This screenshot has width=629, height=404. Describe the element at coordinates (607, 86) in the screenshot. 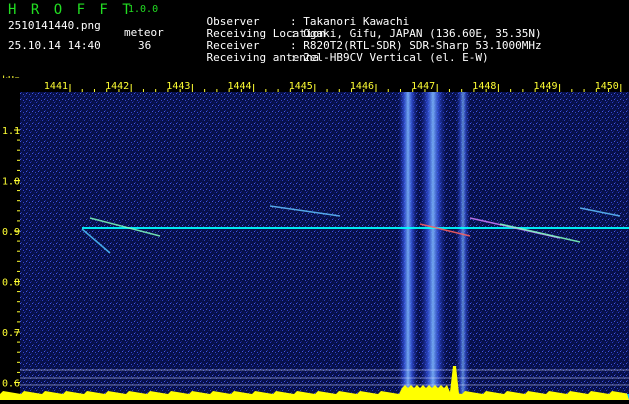

I see `freq-tick-label: 1450` at that location.